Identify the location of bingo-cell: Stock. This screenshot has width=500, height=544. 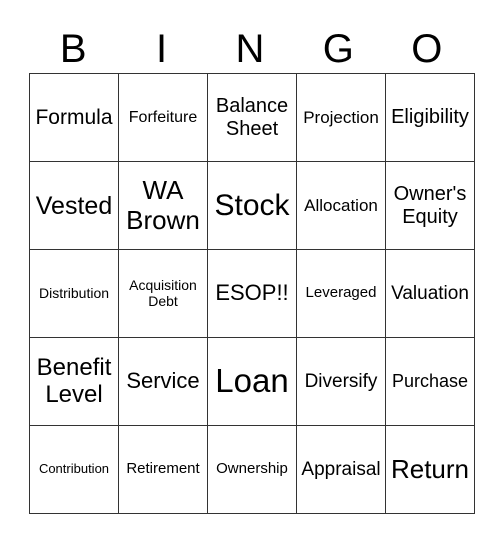
(252, 205).